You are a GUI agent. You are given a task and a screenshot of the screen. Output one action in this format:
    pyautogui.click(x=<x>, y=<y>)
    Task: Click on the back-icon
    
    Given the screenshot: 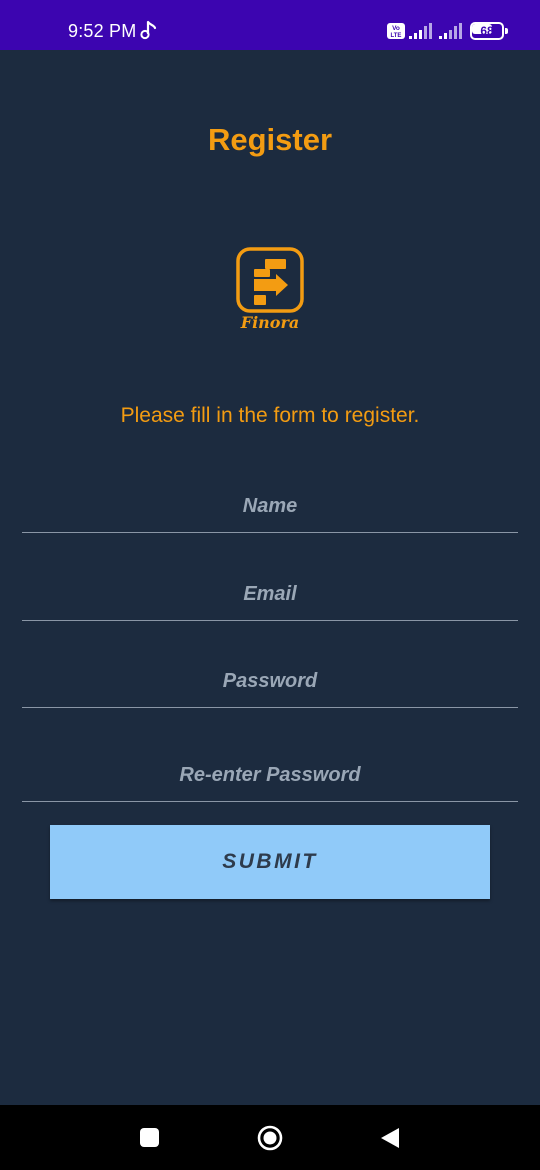 What is the action you would take?
    pyautogui.click(x=390, y=1138)
    